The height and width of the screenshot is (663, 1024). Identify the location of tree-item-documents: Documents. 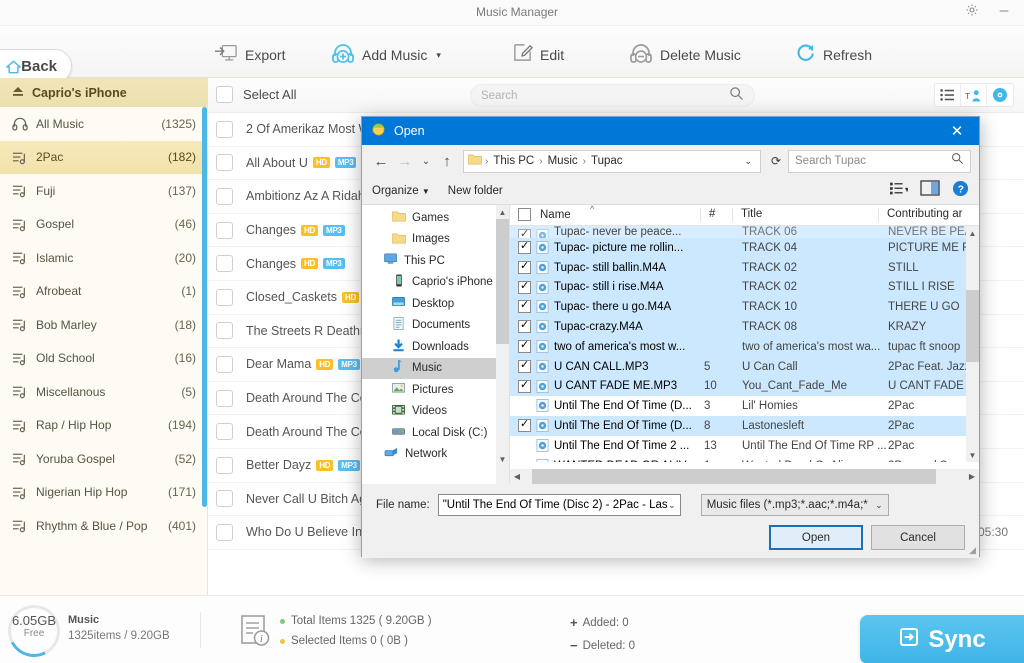
(435, 326).